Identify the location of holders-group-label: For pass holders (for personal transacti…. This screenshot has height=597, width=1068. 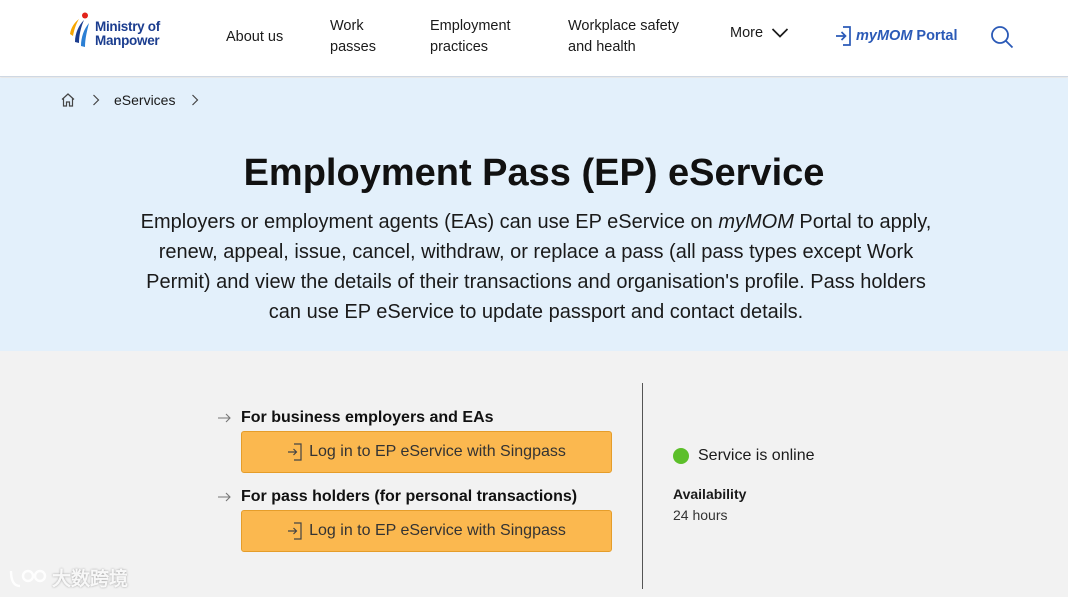
(397, 497).